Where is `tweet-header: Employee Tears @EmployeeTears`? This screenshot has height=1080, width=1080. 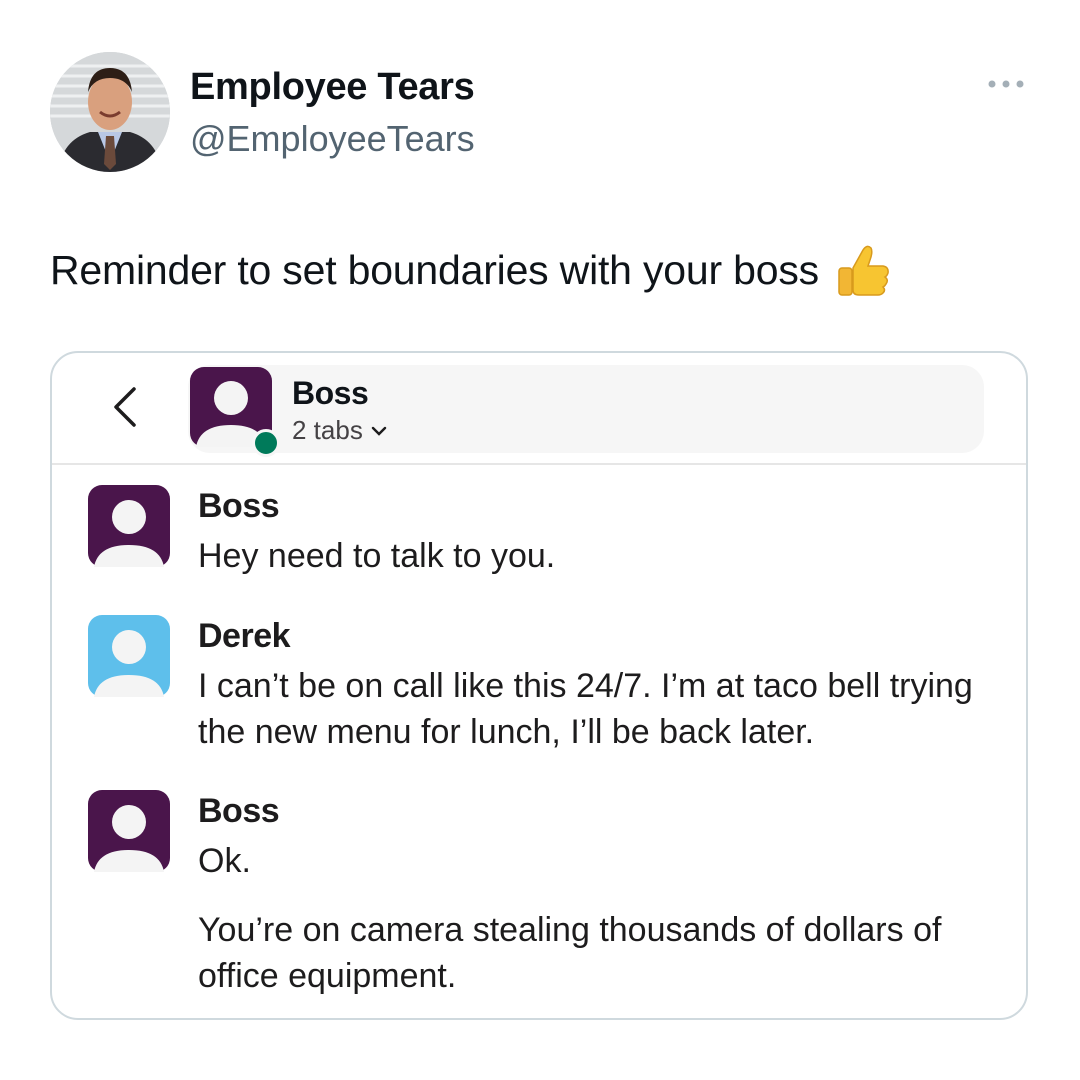
tweet-header: Employee Tears @EmployeeTears is located at coordinates (540, 113).